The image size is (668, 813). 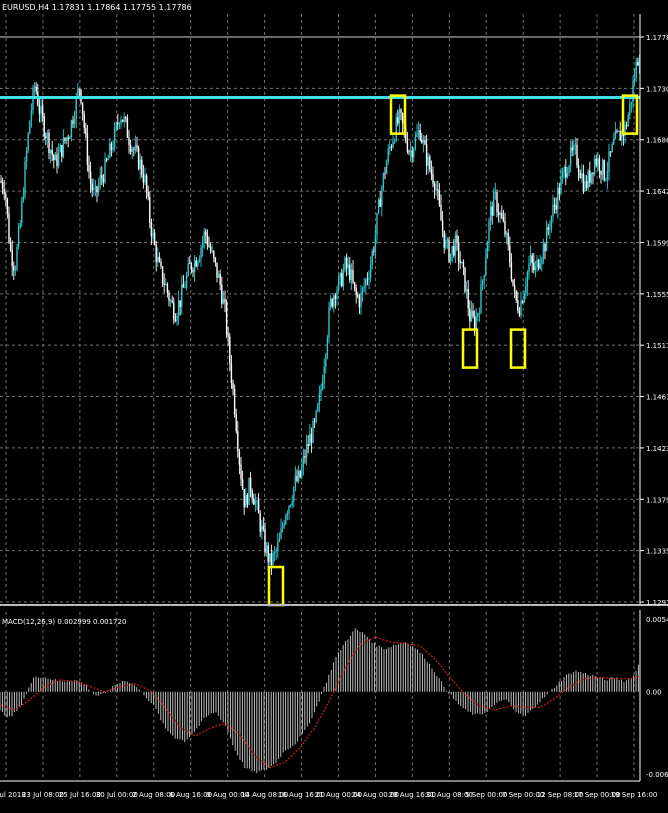 I want to click on price-tick-label: 1.14670, so click(x=657, y=398).